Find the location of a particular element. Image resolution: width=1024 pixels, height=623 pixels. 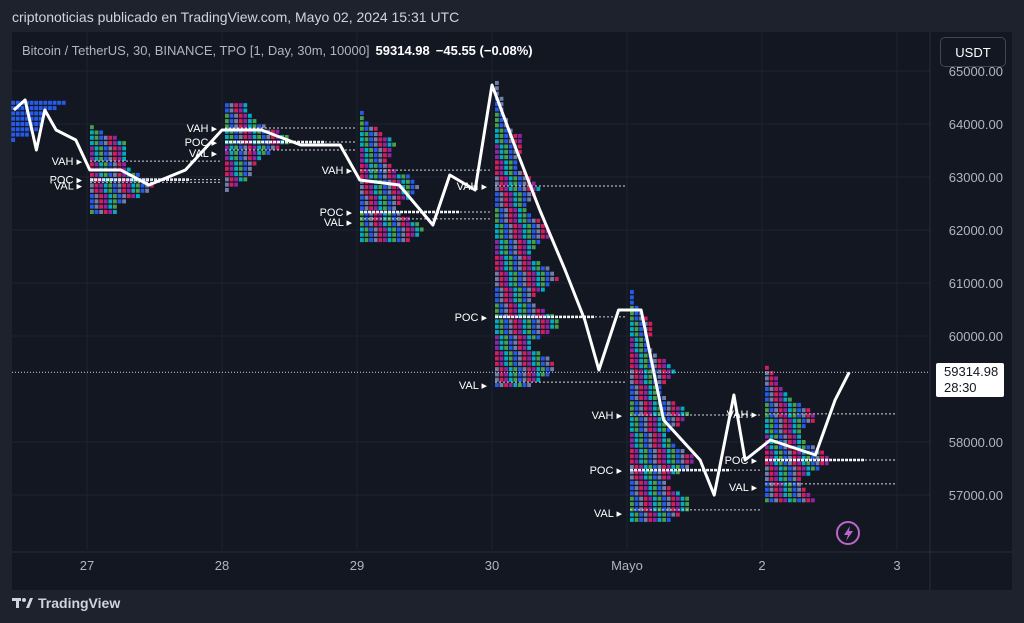

y-tick-label: 62000.00 is located at coordinates (976, 230).